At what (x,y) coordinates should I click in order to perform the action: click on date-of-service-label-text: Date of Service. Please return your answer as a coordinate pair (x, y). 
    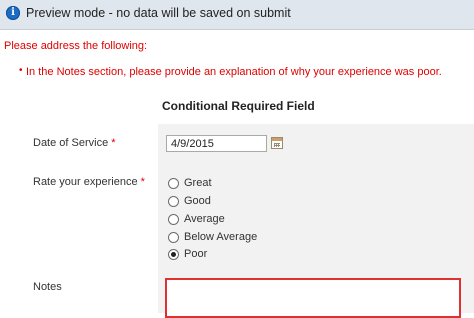
    Looking at the image, I should click on (71, 143).